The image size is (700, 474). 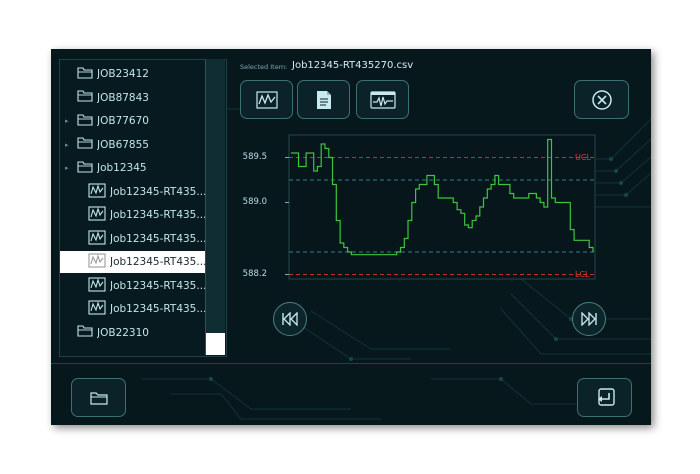 I want to click on chart-view-button, so click(x=266, y=99).